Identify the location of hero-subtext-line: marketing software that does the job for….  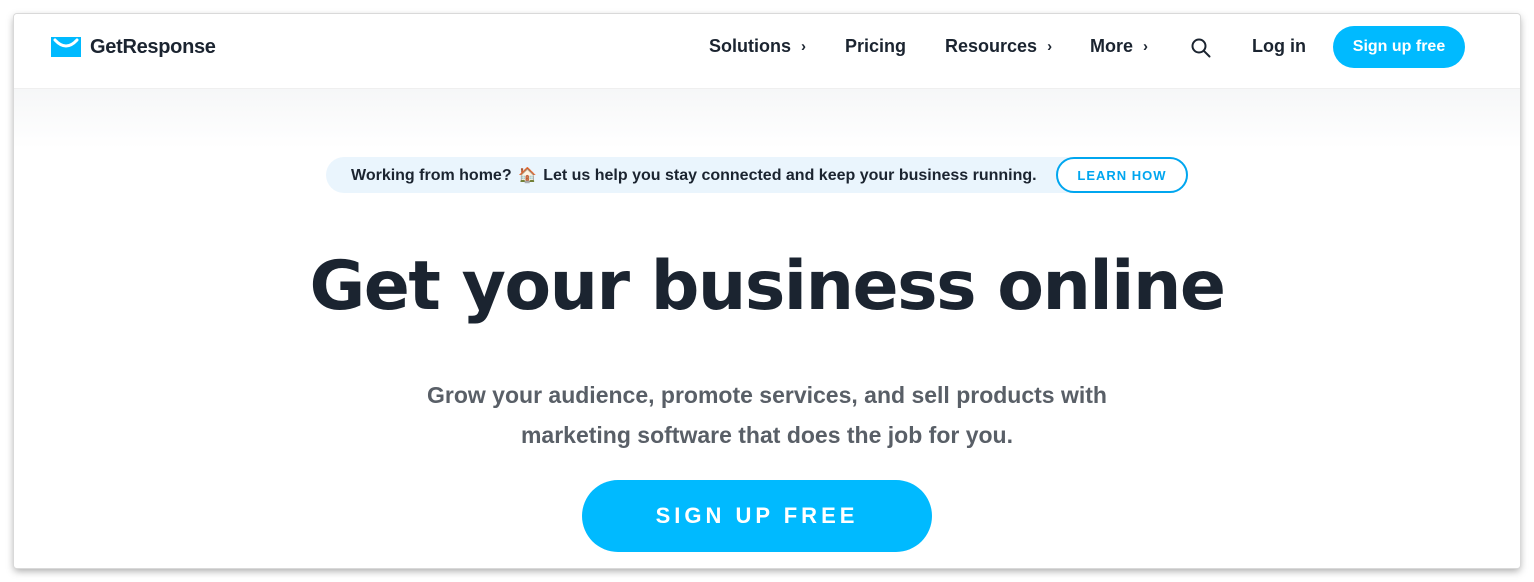
(766, 435).